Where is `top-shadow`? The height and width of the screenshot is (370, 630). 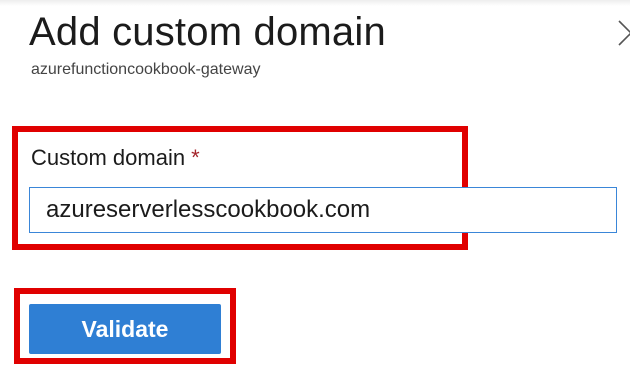
top-shadow is located at coordinates (315, 3).